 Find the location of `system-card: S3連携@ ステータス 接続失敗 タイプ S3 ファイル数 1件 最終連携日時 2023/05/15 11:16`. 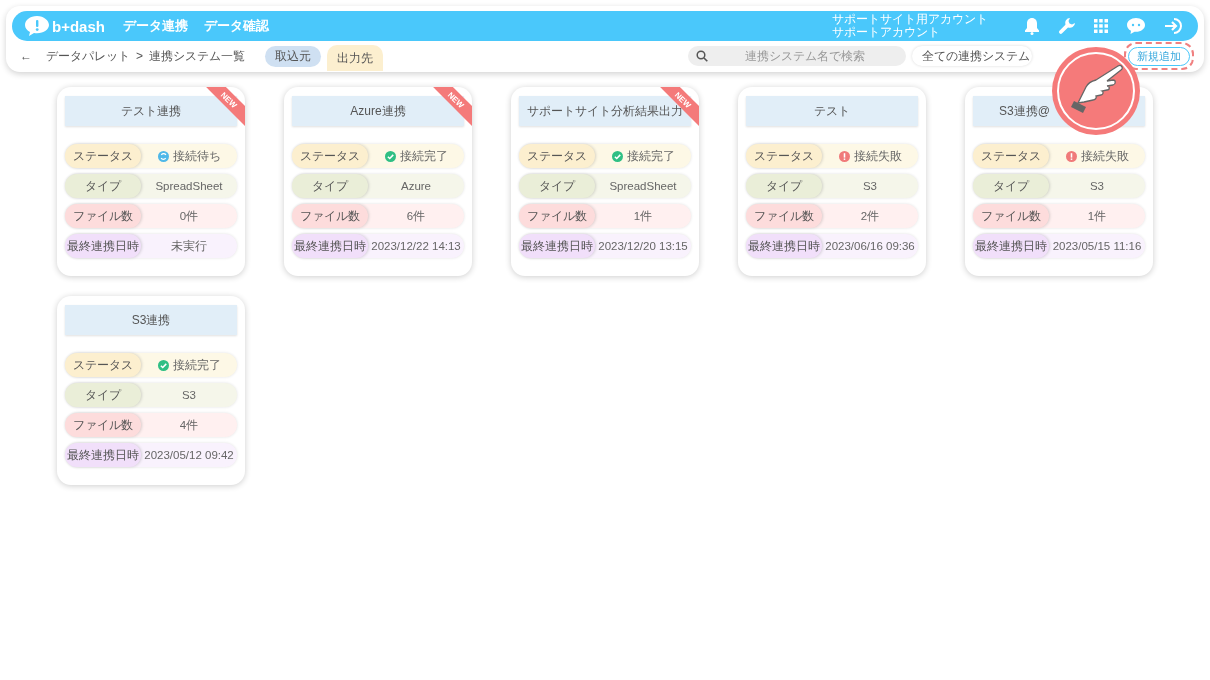

system-card: S3連携@ ステータス 接続失敗 タイプ S3 ファイル数 1件 最終連携日時 2023/05/15 11:16 is located at coordinates (1059, 181).